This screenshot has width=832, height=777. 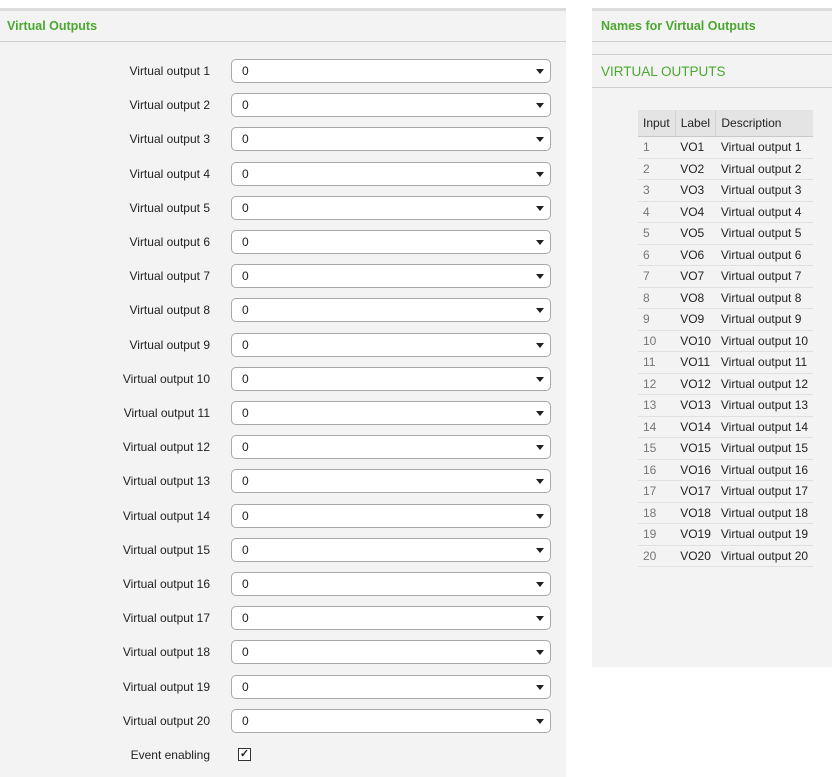 What do you see at coordinates (657, 556) in the screenshot?
I see `table-cell-input: 20` at bounding box center [657, 556].